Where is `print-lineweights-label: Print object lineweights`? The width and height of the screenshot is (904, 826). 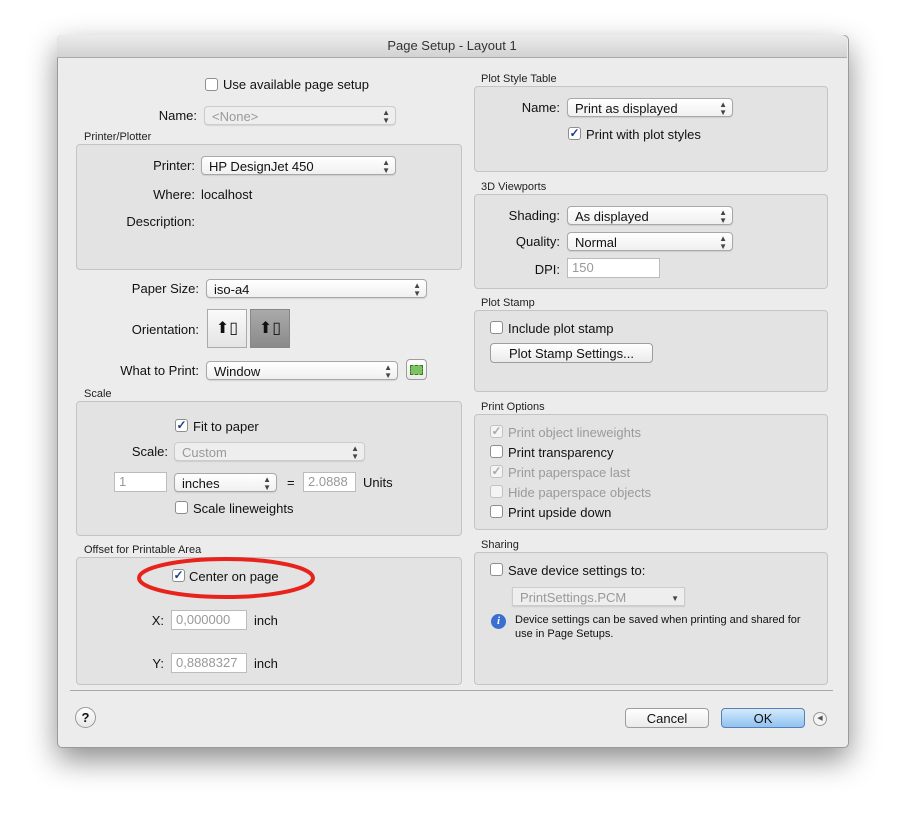 print-lineweights-label: Print object lineweights is located at coordinates (574, 432).